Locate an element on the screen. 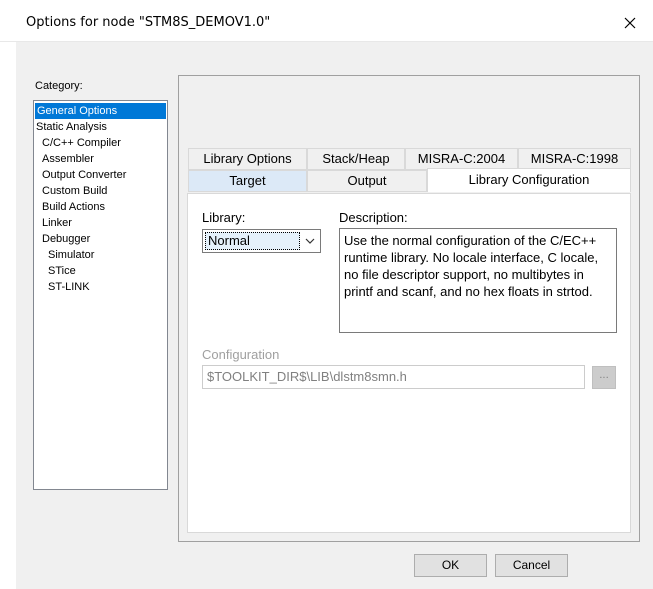 The height and width of the screenshot is (589, 653). category-item-output-converter: Output Converter is located at coordinates (100, 175).